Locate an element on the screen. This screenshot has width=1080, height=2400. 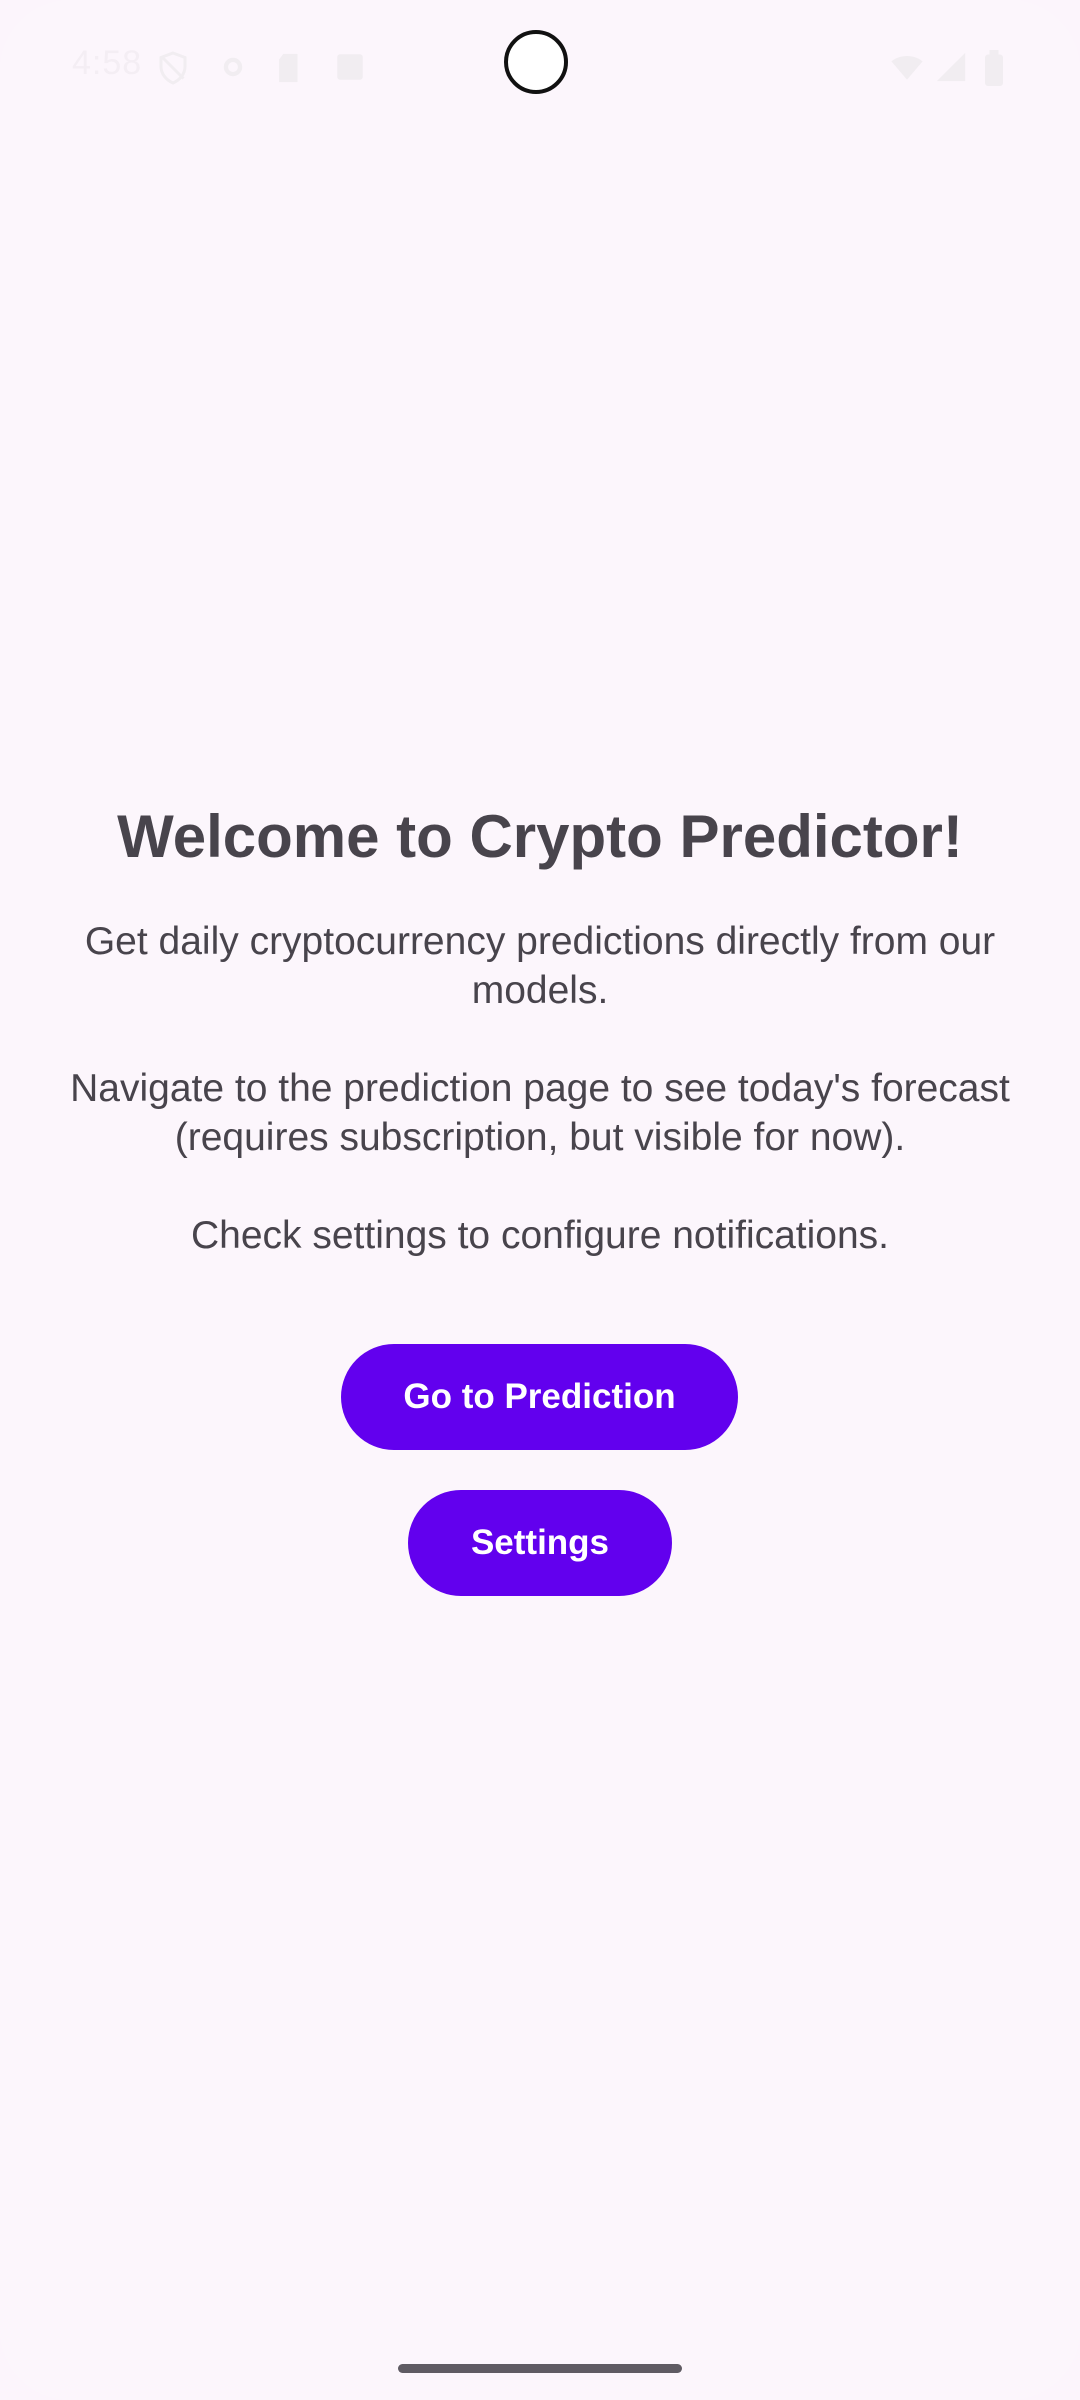
page-title: Welcome to Crypto Predictor! is located at coordinates (540, 836).